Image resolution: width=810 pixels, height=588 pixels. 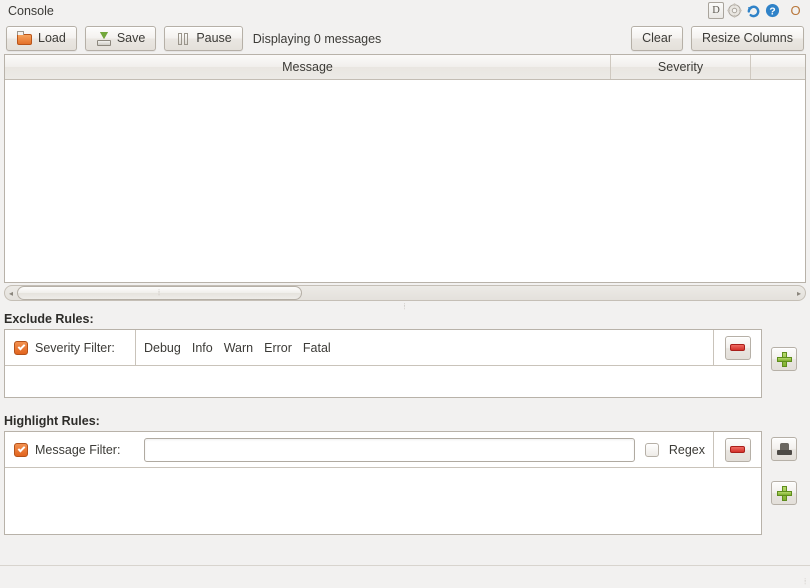 I want to click on severity-option-fatal: Fatal, so click(x=317, y=348).